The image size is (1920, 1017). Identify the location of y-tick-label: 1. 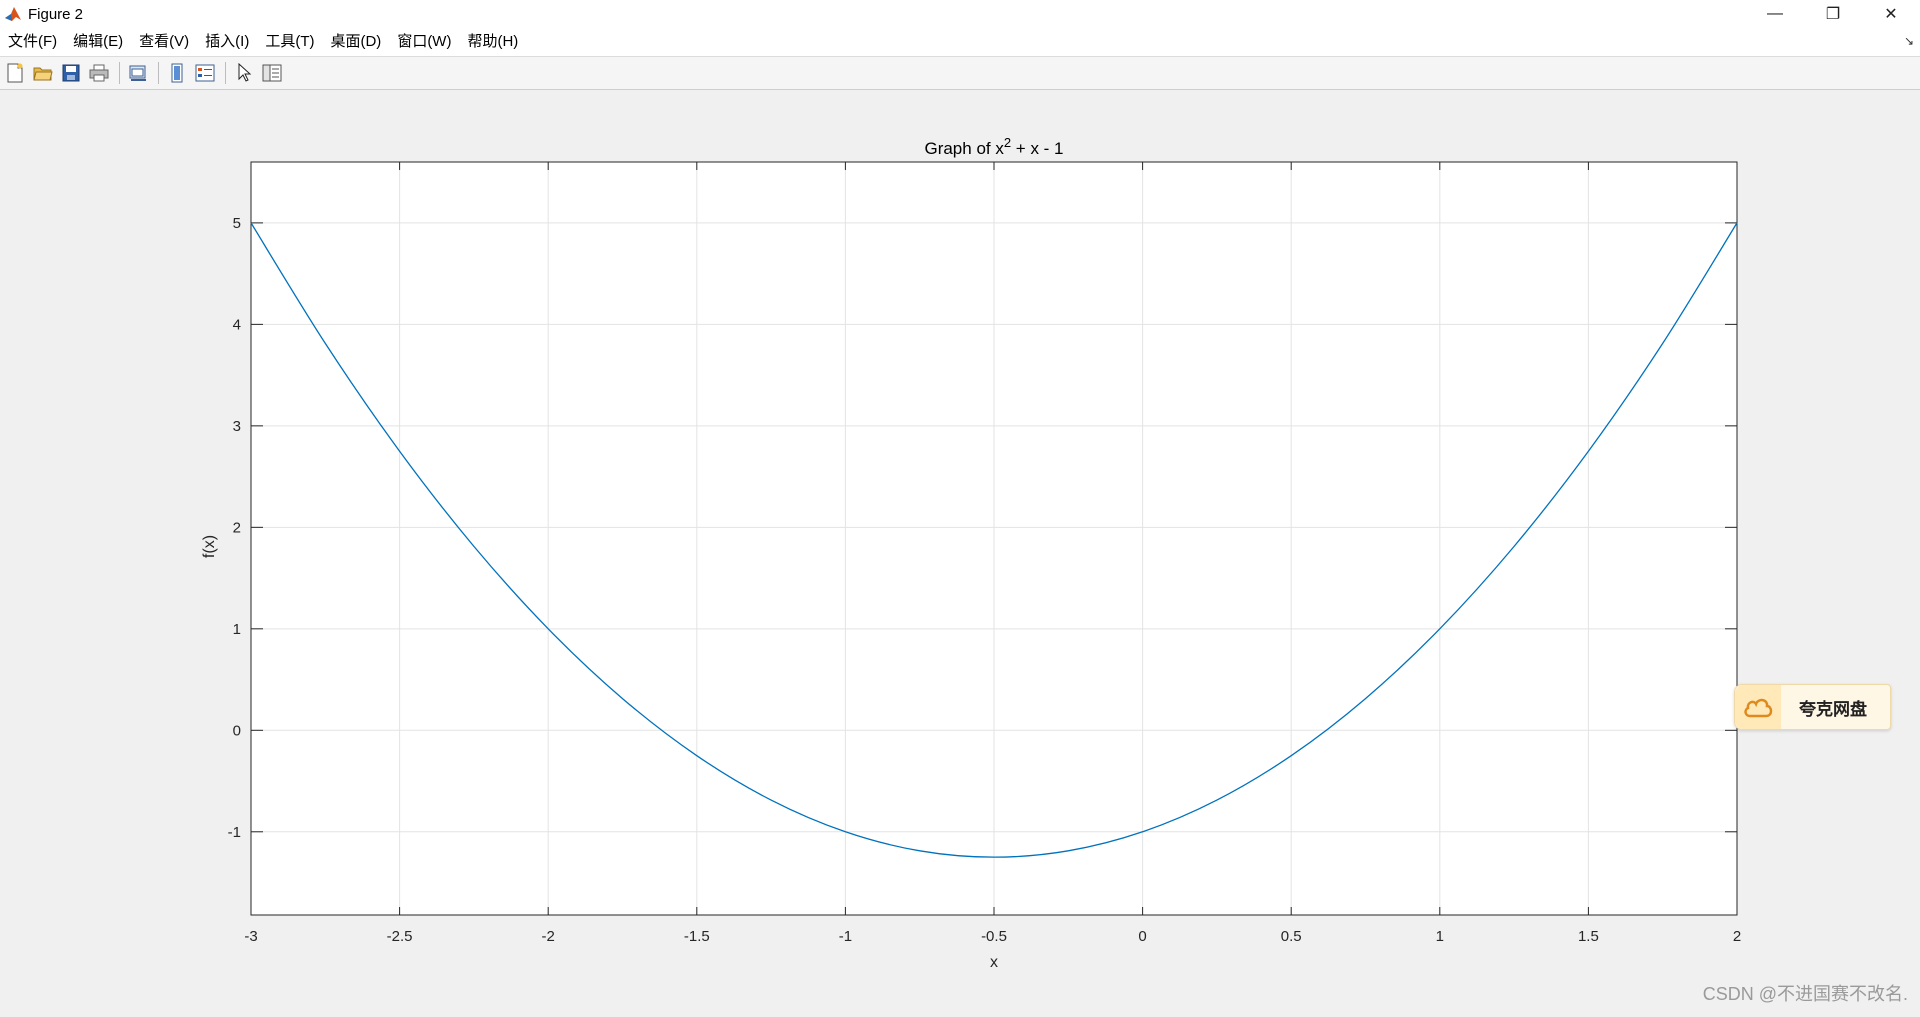
(237, 629).